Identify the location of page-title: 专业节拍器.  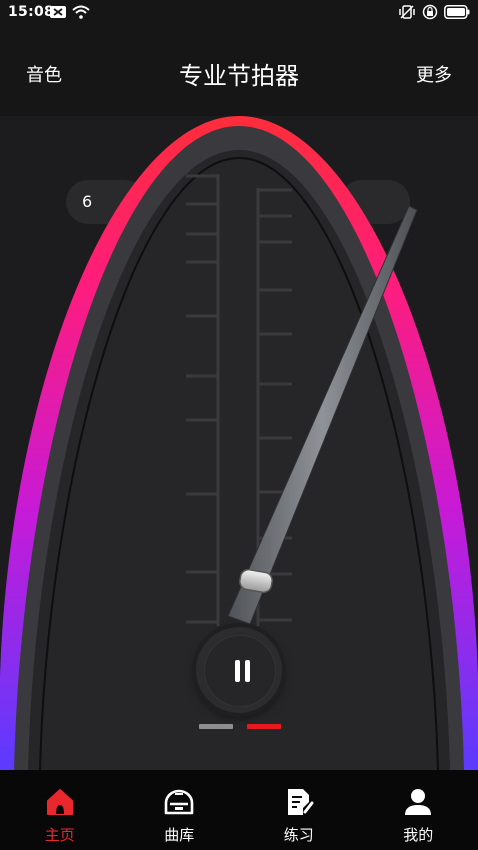
(239, 76).